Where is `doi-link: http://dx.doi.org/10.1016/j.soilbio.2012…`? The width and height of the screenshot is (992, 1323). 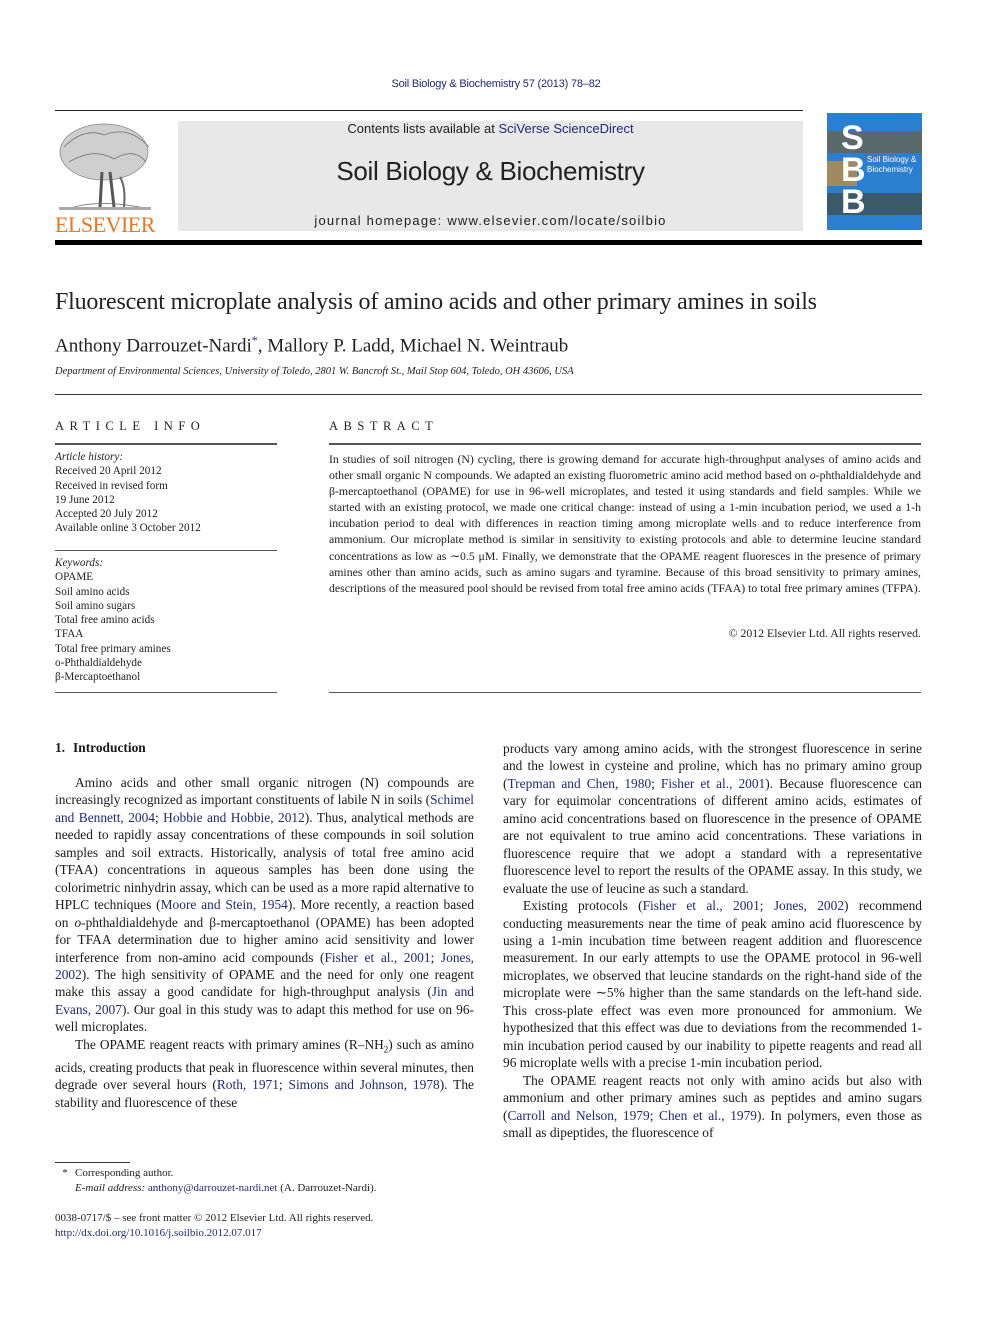
doi-link: http://dx.doi.org/10.1016/j.soilbio.2012… is located at coordinates (158, 1233).